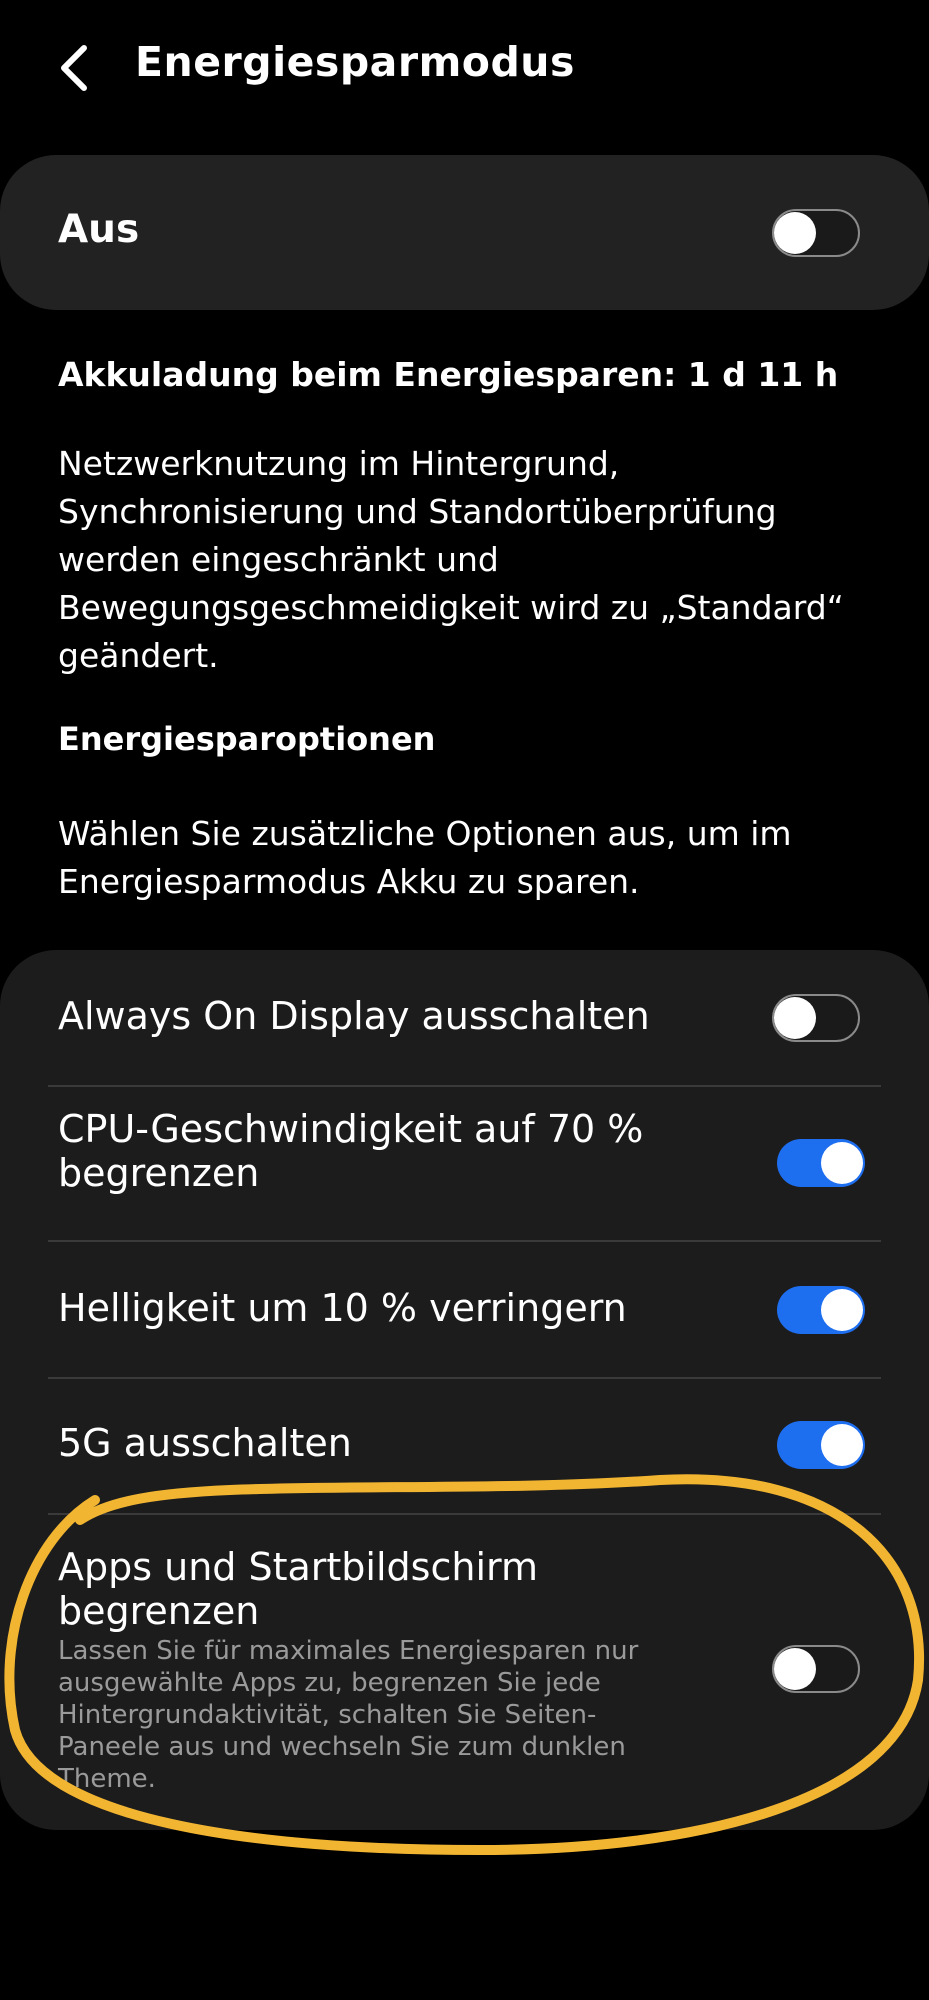 Image resolution: width=929 pixels, height=2000 pixels. What do you see at coordinates (354, 1016) in the screenshot?
I see `option-label: Always On Display ausschalten` at bounding box center [354, 1016].